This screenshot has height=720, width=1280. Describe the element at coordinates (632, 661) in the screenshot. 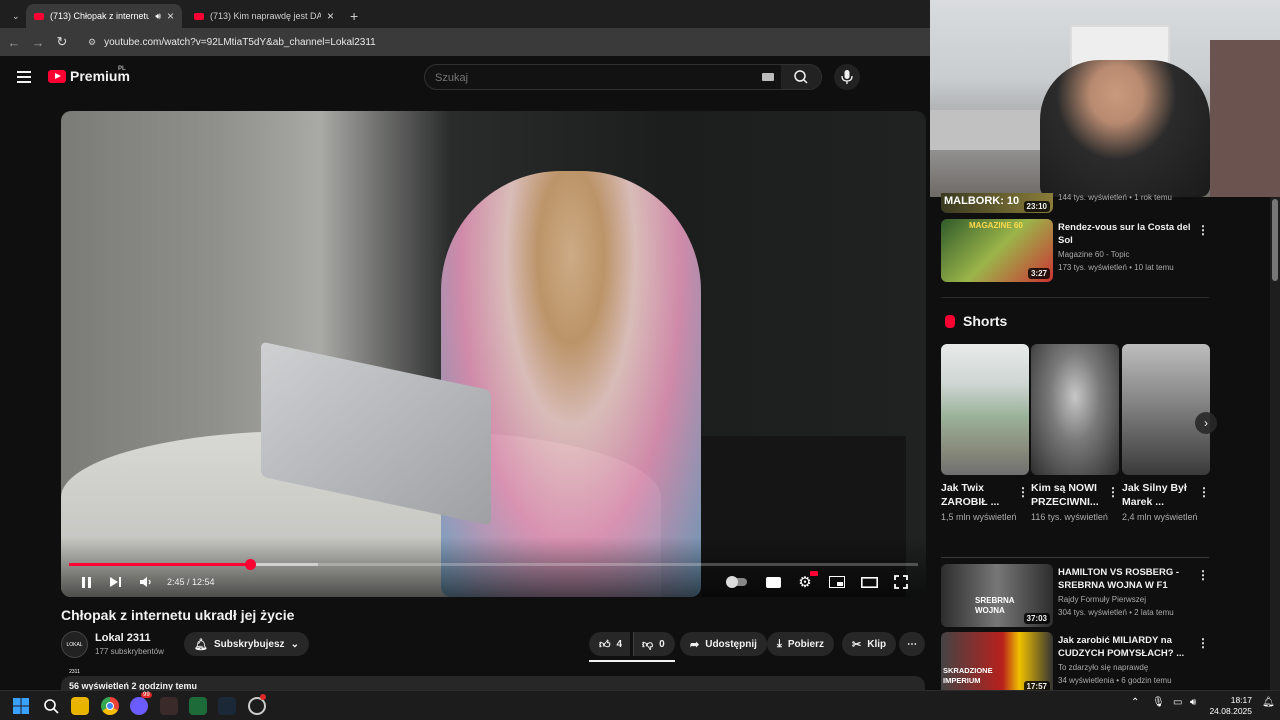

I see `like-underline` at that location.